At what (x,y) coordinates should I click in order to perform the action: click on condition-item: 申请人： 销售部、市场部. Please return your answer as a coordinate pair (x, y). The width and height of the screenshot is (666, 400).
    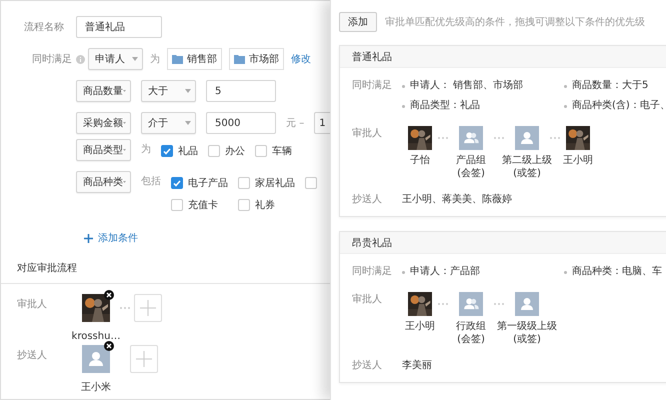
    Looking at the image, I should click on (467, 85).